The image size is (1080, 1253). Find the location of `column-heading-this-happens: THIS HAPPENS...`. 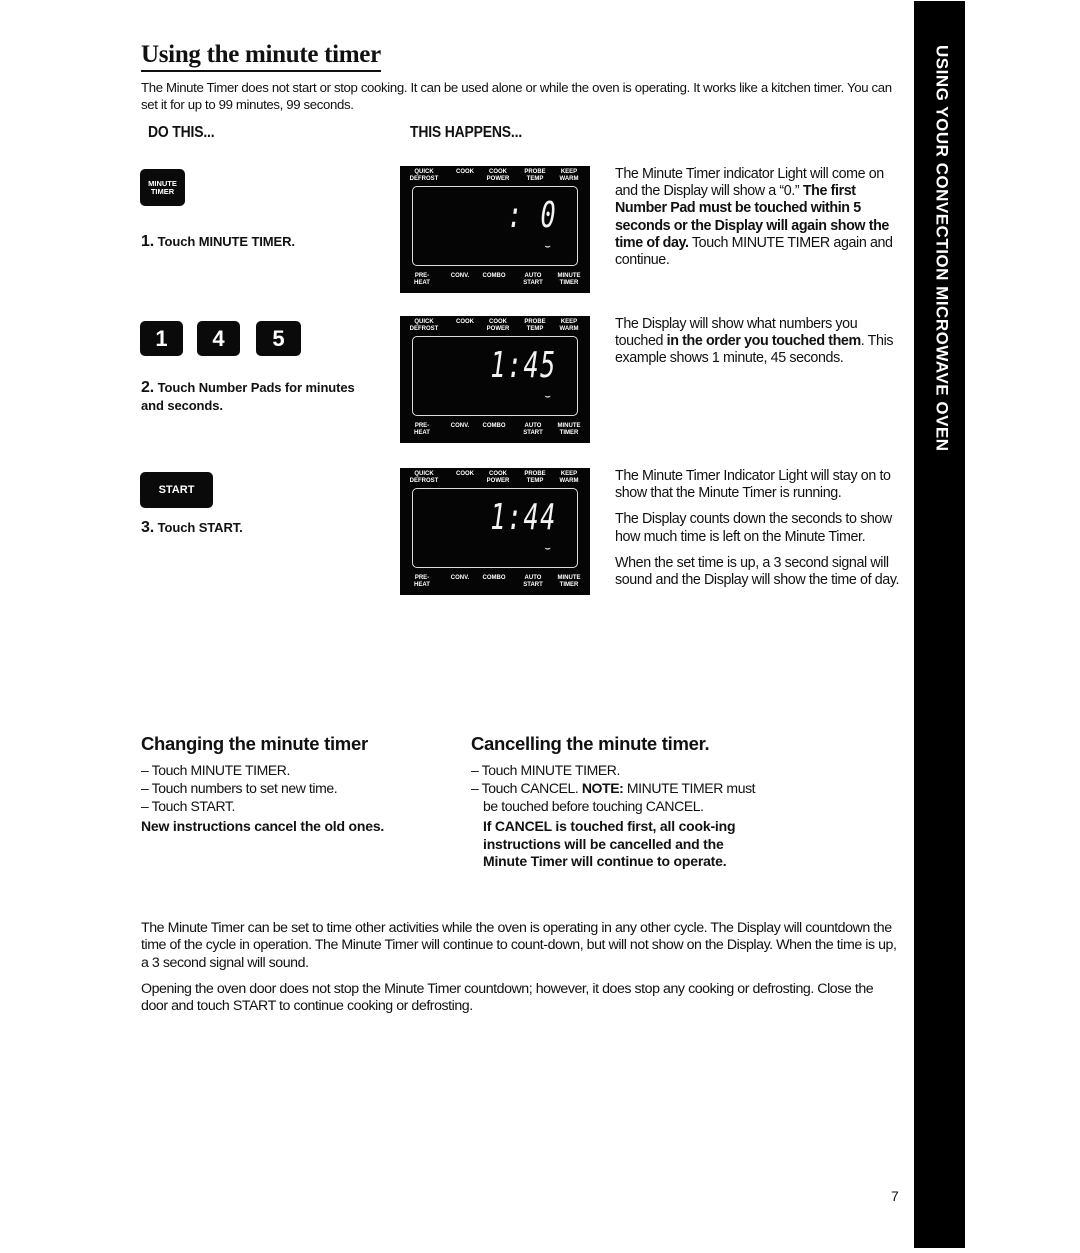

column-heading-this-happens: THIS HAPPENS... is located at coordinates (466, 132).